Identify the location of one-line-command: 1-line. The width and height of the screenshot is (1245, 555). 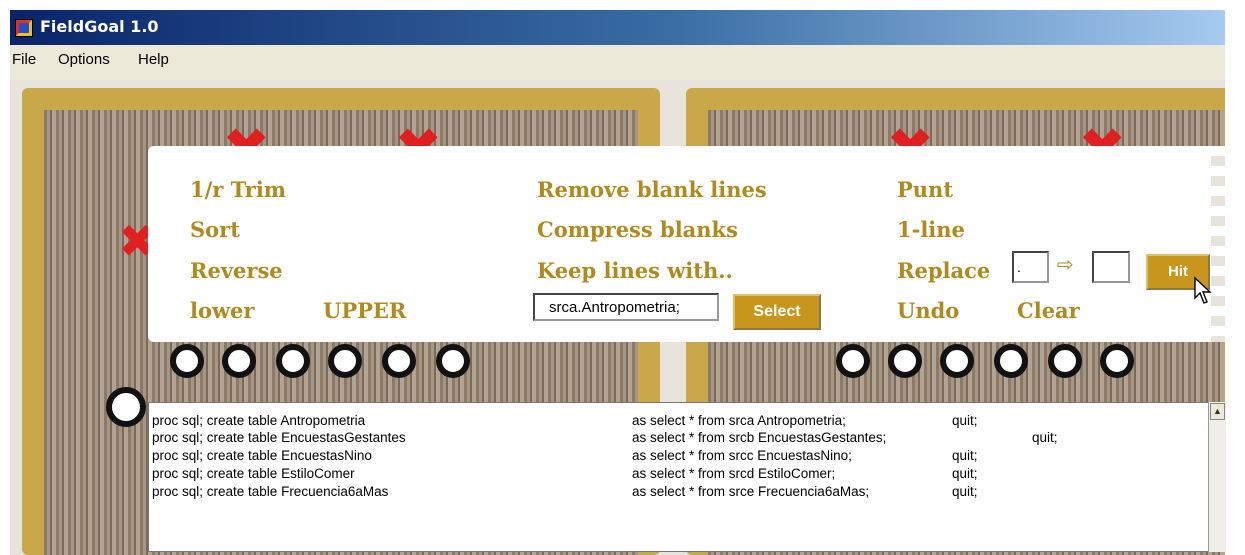
(931, 229).